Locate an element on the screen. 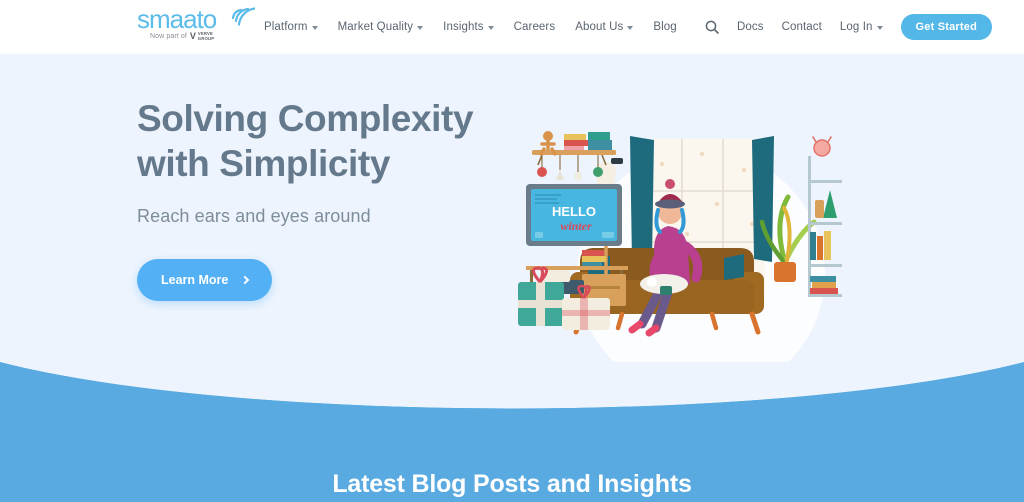  hero-title-line-1: Solving Complexity is located at coordinates (305, 118).